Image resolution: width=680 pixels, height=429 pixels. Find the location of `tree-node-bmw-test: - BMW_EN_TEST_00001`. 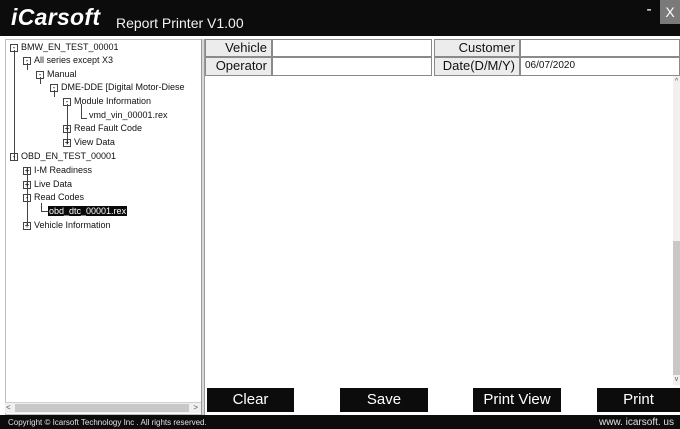

tree-node-bmw-test: - BMW_EN_TEST_00001 is located at coordinates (64, 47).